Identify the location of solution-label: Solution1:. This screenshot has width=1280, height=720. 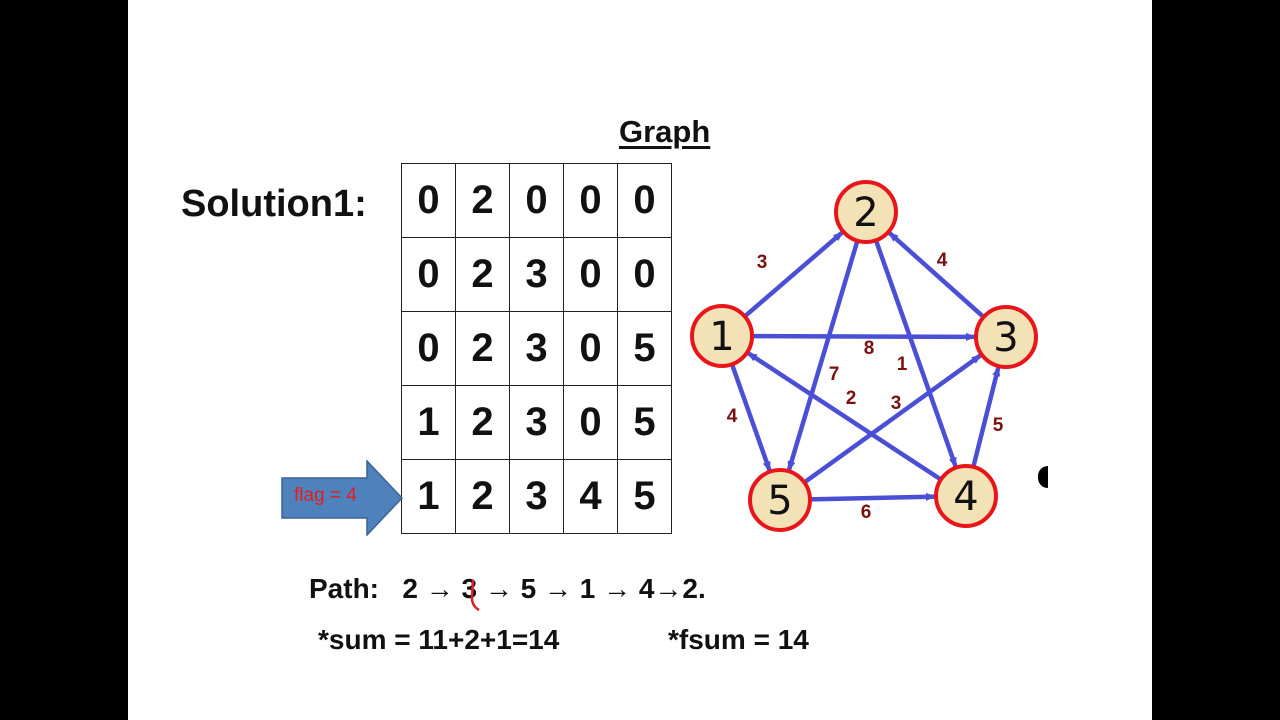
(274, 204).